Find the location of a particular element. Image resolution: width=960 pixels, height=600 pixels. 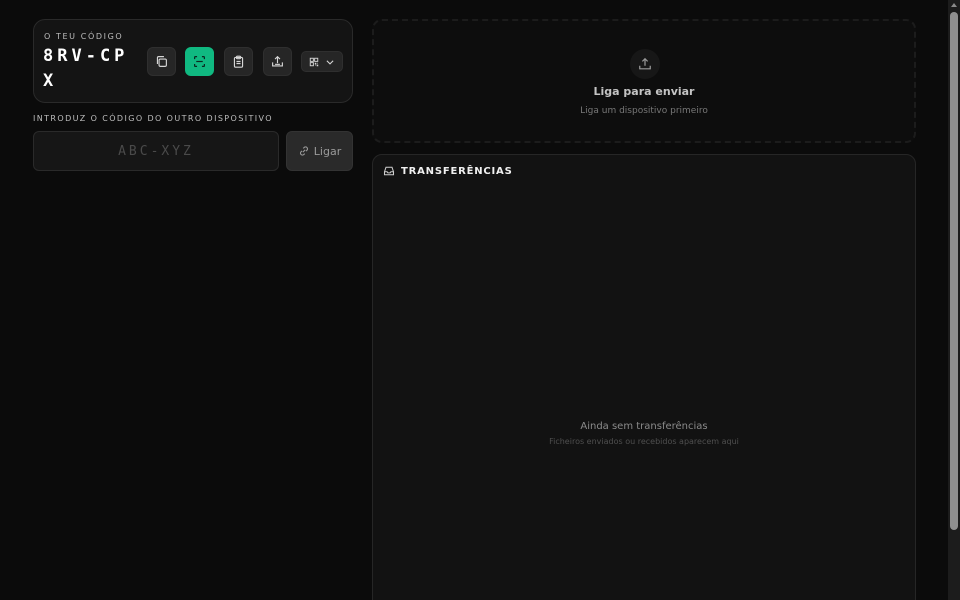

transfers-title: TRANSFERÊNCIAS is located at coordinates (457, 171).